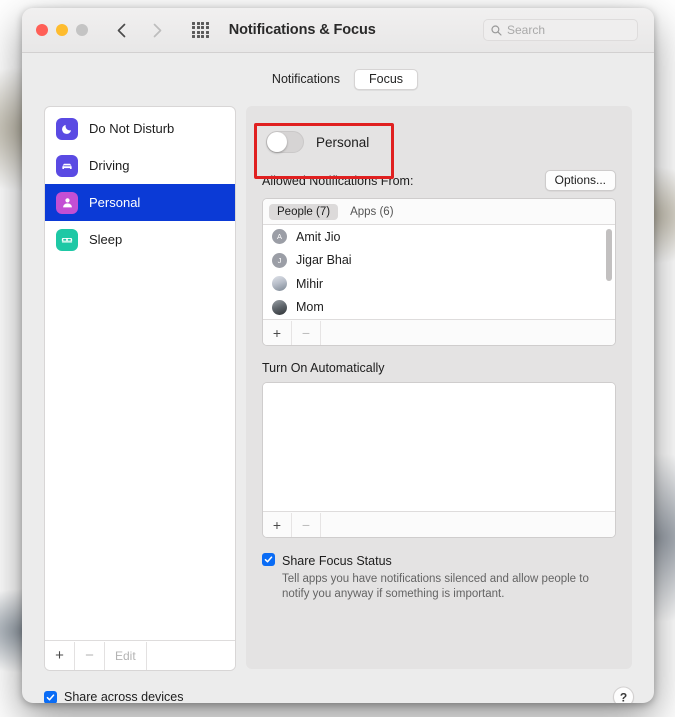  Describe the element at coordinates (268, 559) in the screenshot. I see `share-focus-status-checkbox` at that location.